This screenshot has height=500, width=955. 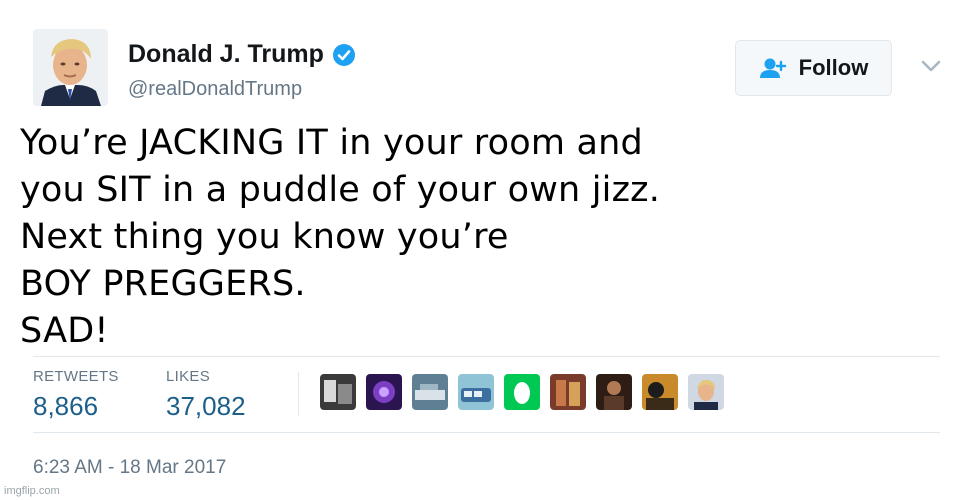 I want to click on add-user-icon, so click(x=772, y=68).